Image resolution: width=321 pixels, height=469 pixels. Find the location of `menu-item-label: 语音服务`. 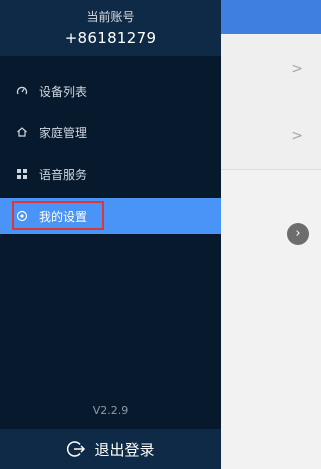

menu-item-label: 语音服务 is located at coordinates (63, 174).